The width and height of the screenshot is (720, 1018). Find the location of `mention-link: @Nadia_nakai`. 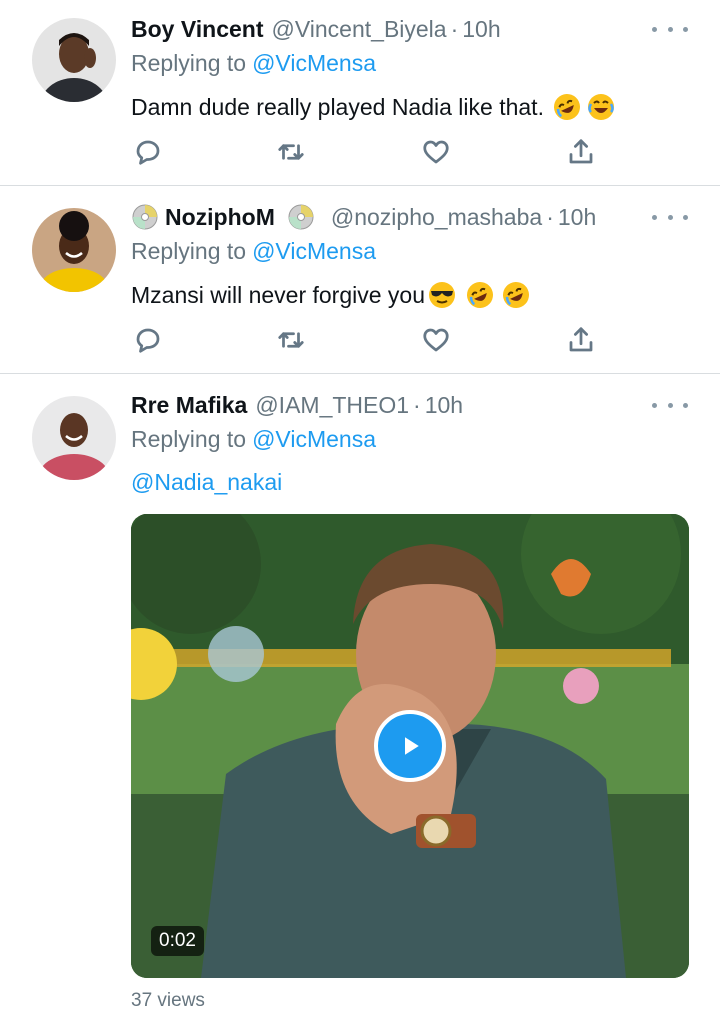

mention-link: @Nadia_nakai is located at coordinates (206, 482).